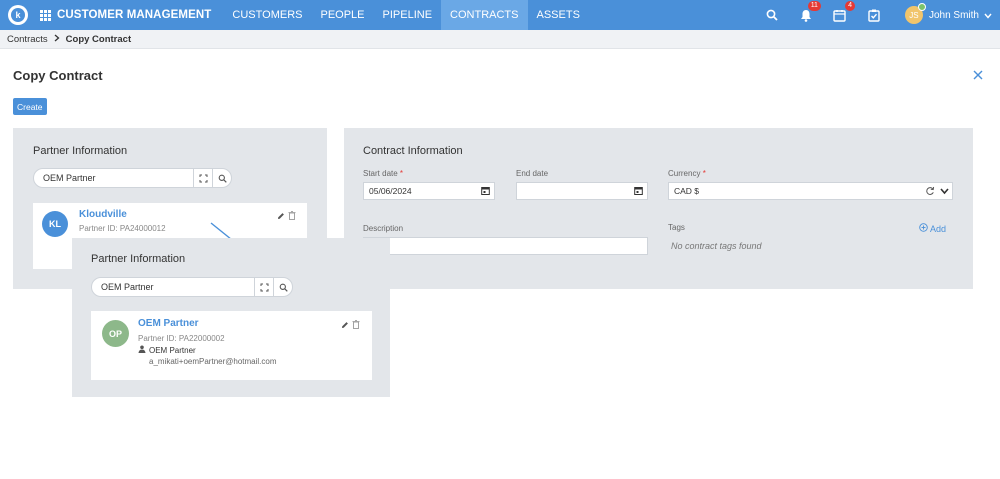 The width and height of the screenshot is (1000, 479). I want to click on notifications-badge: 11, so click(814, 6).